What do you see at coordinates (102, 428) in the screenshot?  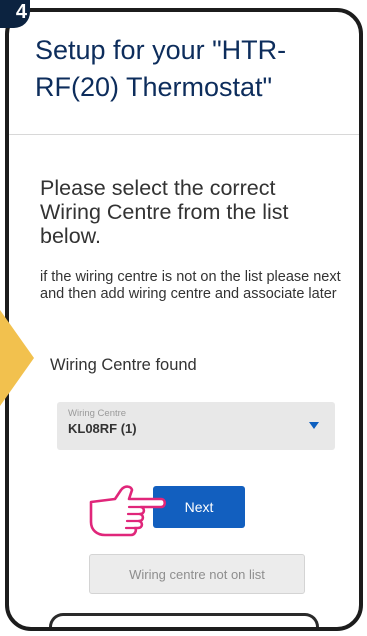 I see `select-value: KL08RF (1)` at bounding box center [102, 428].